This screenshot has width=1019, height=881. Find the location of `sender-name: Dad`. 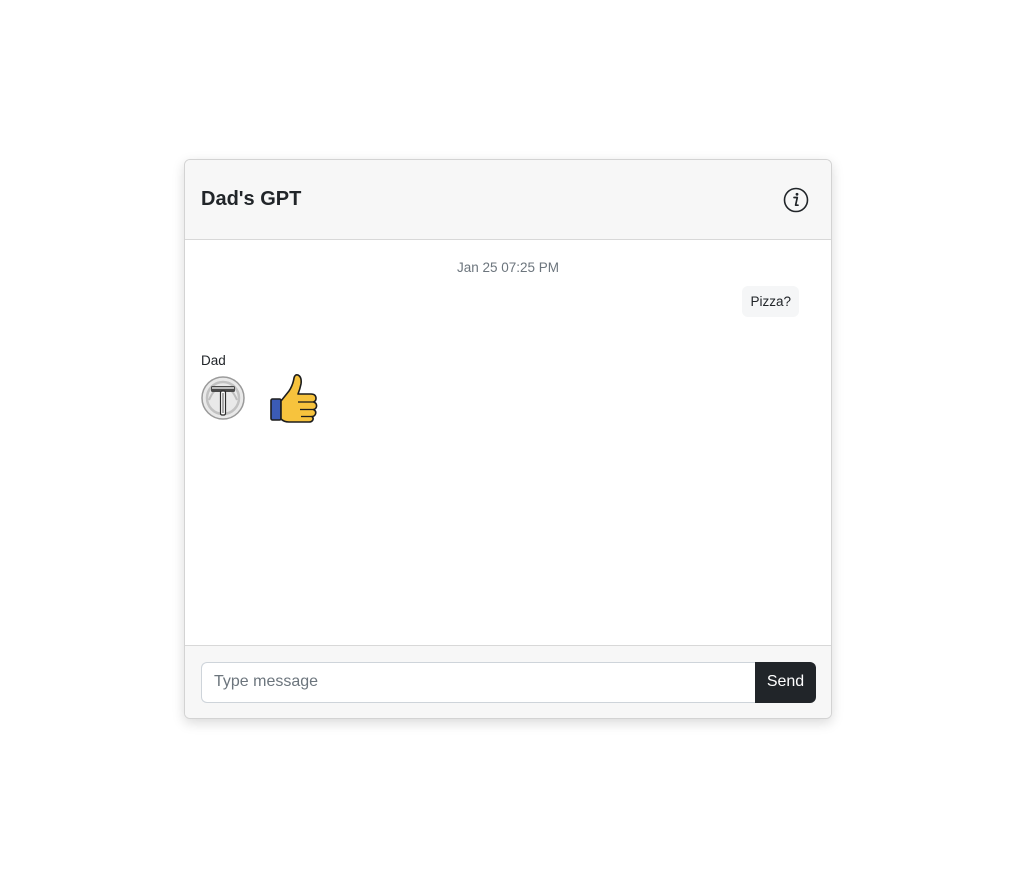

sender-name: Dad is located at coordinates (213, 360).